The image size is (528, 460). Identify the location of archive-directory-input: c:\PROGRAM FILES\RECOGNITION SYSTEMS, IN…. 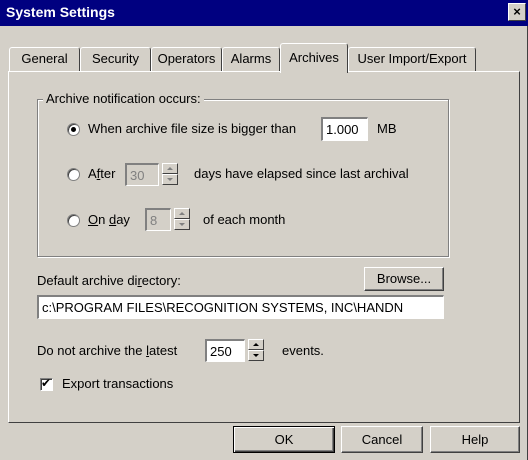
(240, 307).